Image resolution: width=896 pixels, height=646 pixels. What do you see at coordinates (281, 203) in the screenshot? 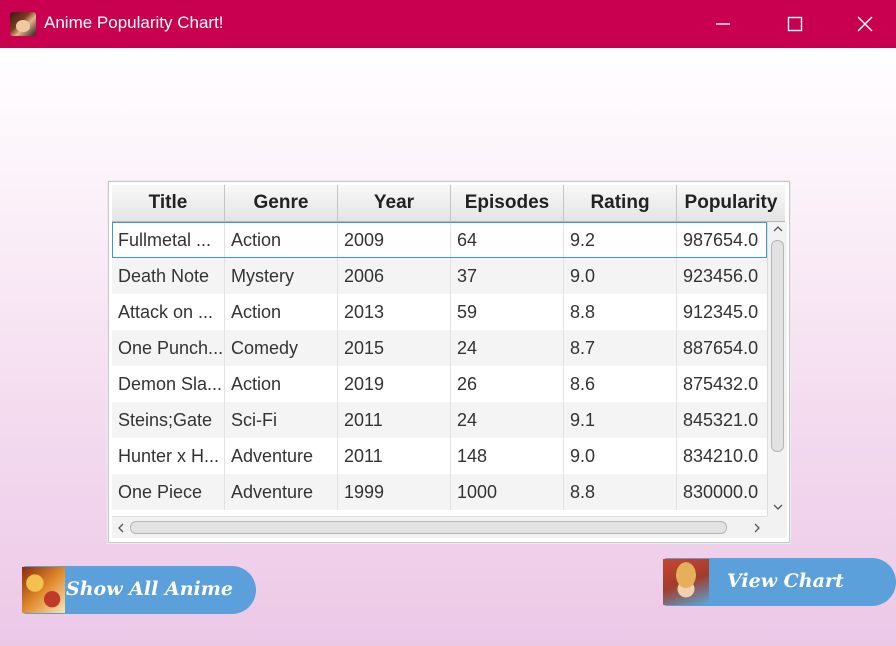
I see `column-header-genre: Genre` at bounding box center [281, 203].